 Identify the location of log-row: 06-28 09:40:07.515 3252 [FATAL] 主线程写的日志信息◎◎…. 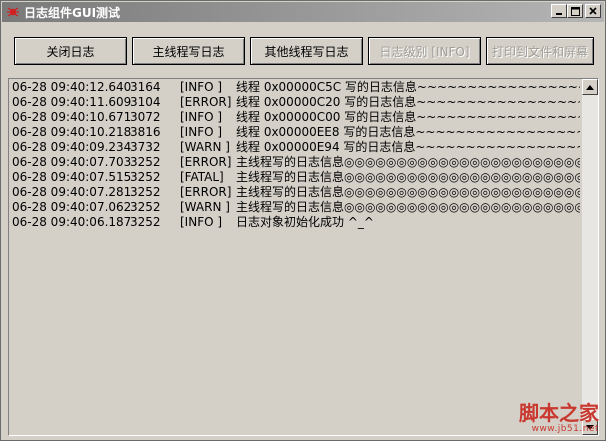
(295, 177).